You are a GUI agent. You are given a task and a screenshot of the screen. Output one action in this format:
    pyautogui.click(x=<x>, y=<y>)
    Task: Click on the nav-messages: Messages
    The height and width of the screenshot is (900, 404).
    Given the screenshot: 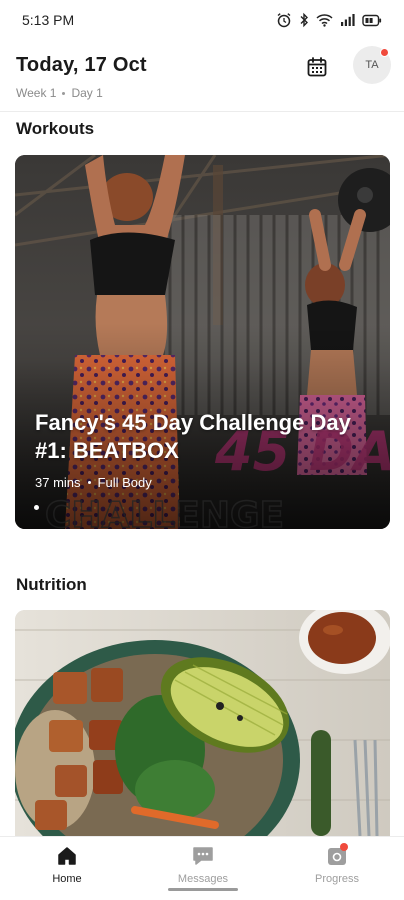 What is the action you would take?
    pyautogui.click(x=203, y=864)
    